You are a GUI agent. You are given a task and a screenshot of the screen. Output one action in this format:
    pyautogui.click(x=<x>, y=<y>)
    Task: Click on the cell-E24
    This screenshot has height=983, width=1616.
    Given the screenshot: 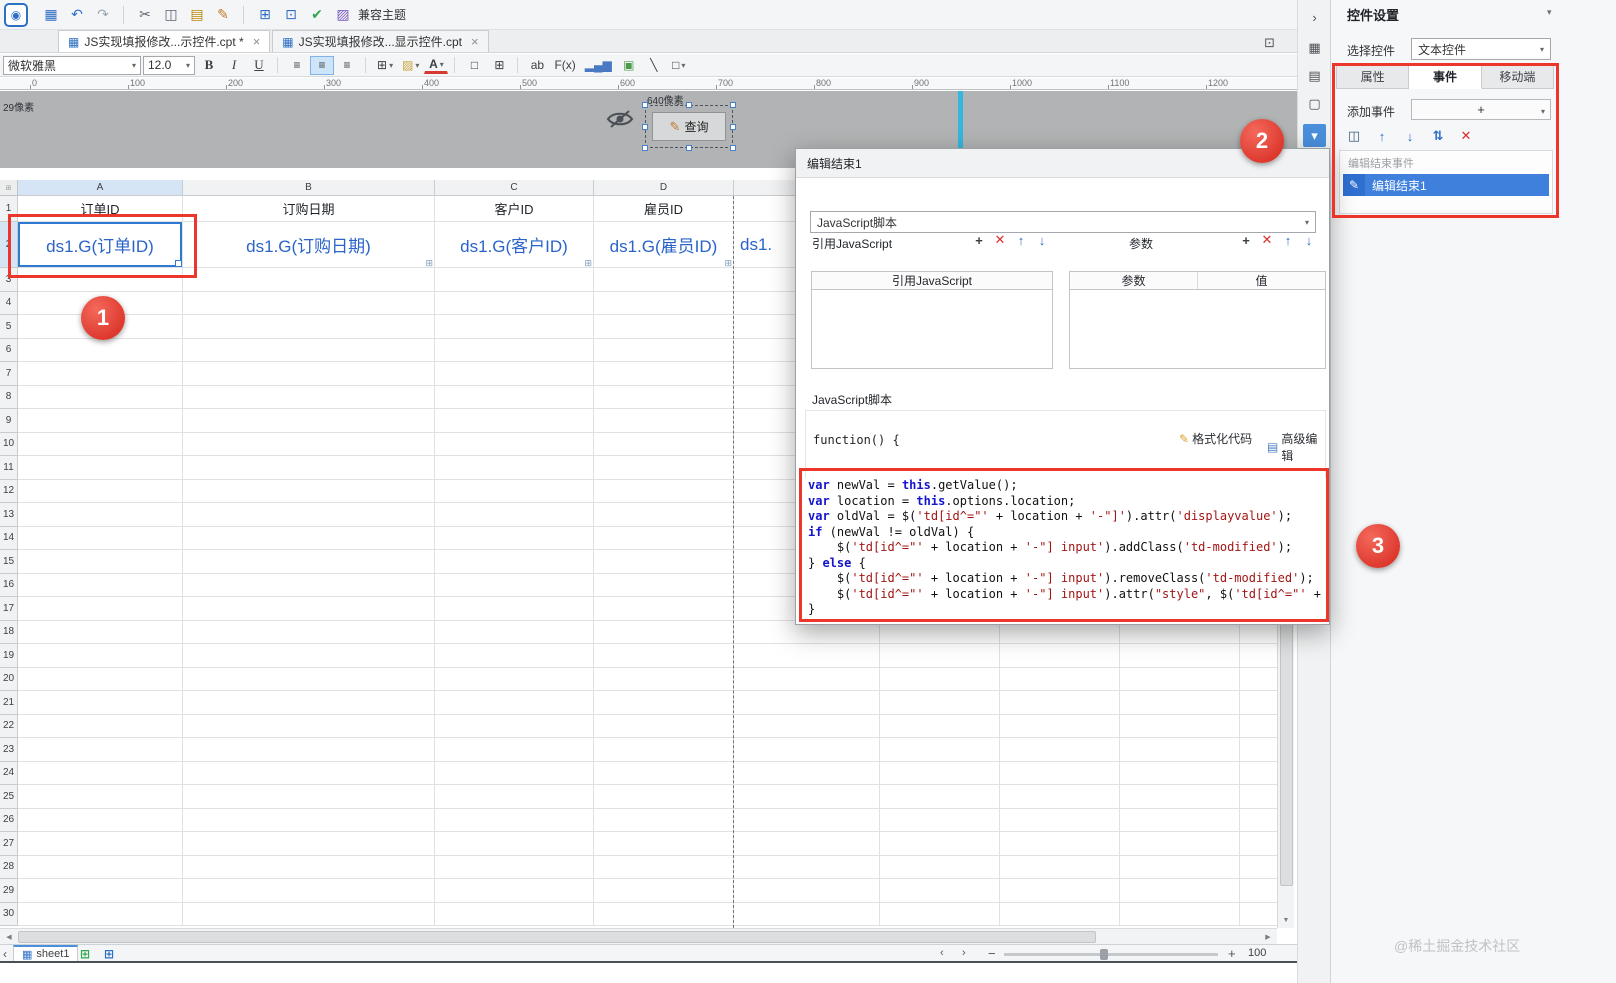 What is the action you would take?
    pyautogui.click(x=807, y=773)
    